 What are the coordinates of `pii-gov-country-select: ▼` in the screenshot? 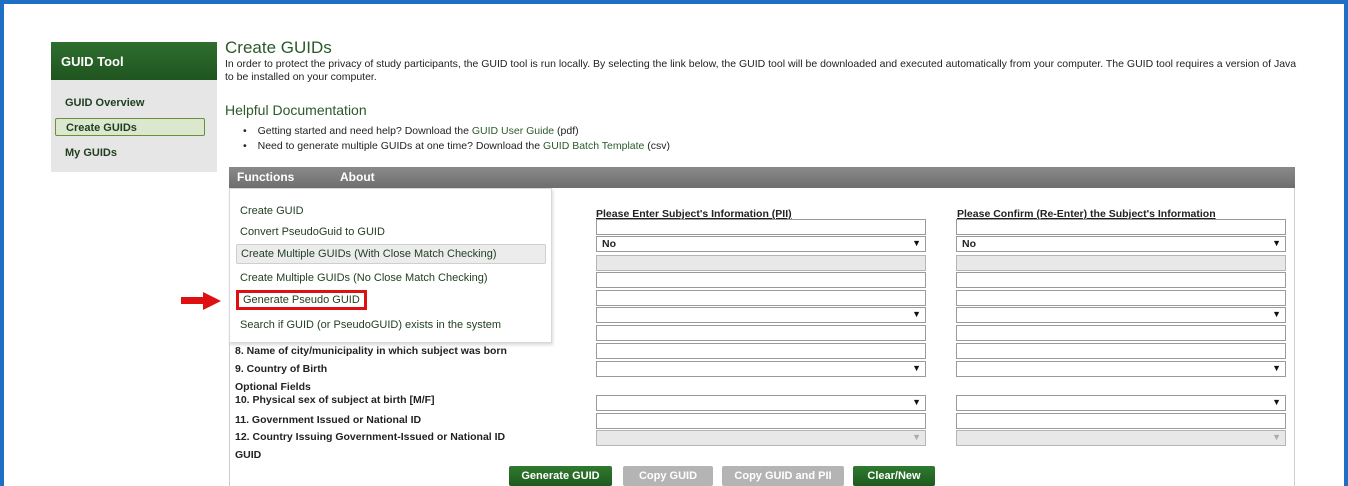 It's located at (761, 438).